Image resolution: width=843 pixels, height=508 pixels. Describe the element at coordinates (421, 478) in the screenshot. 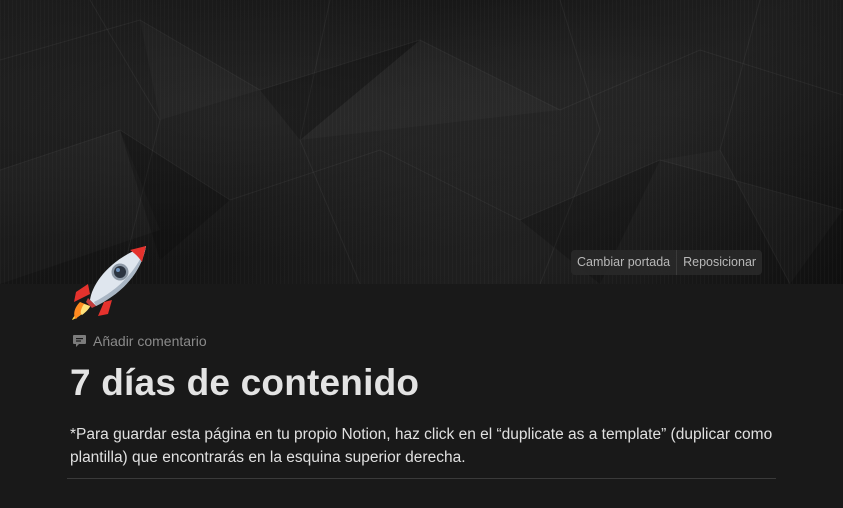

I see `divider` at that location.